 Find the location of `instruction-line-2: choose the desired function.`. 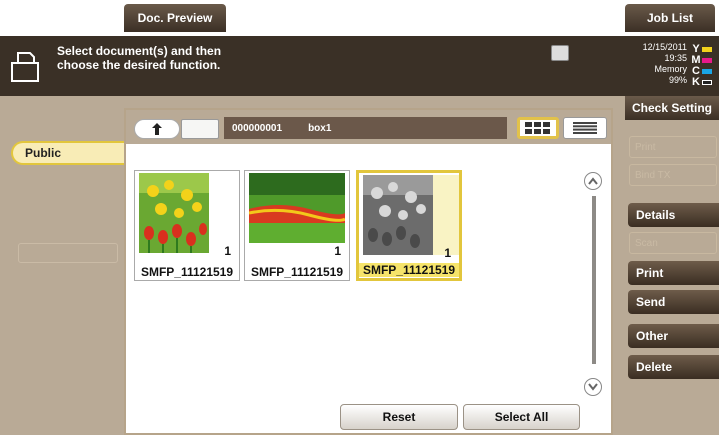

instruction-line-2: choose the desired function. is located at coordinates (139, 65).